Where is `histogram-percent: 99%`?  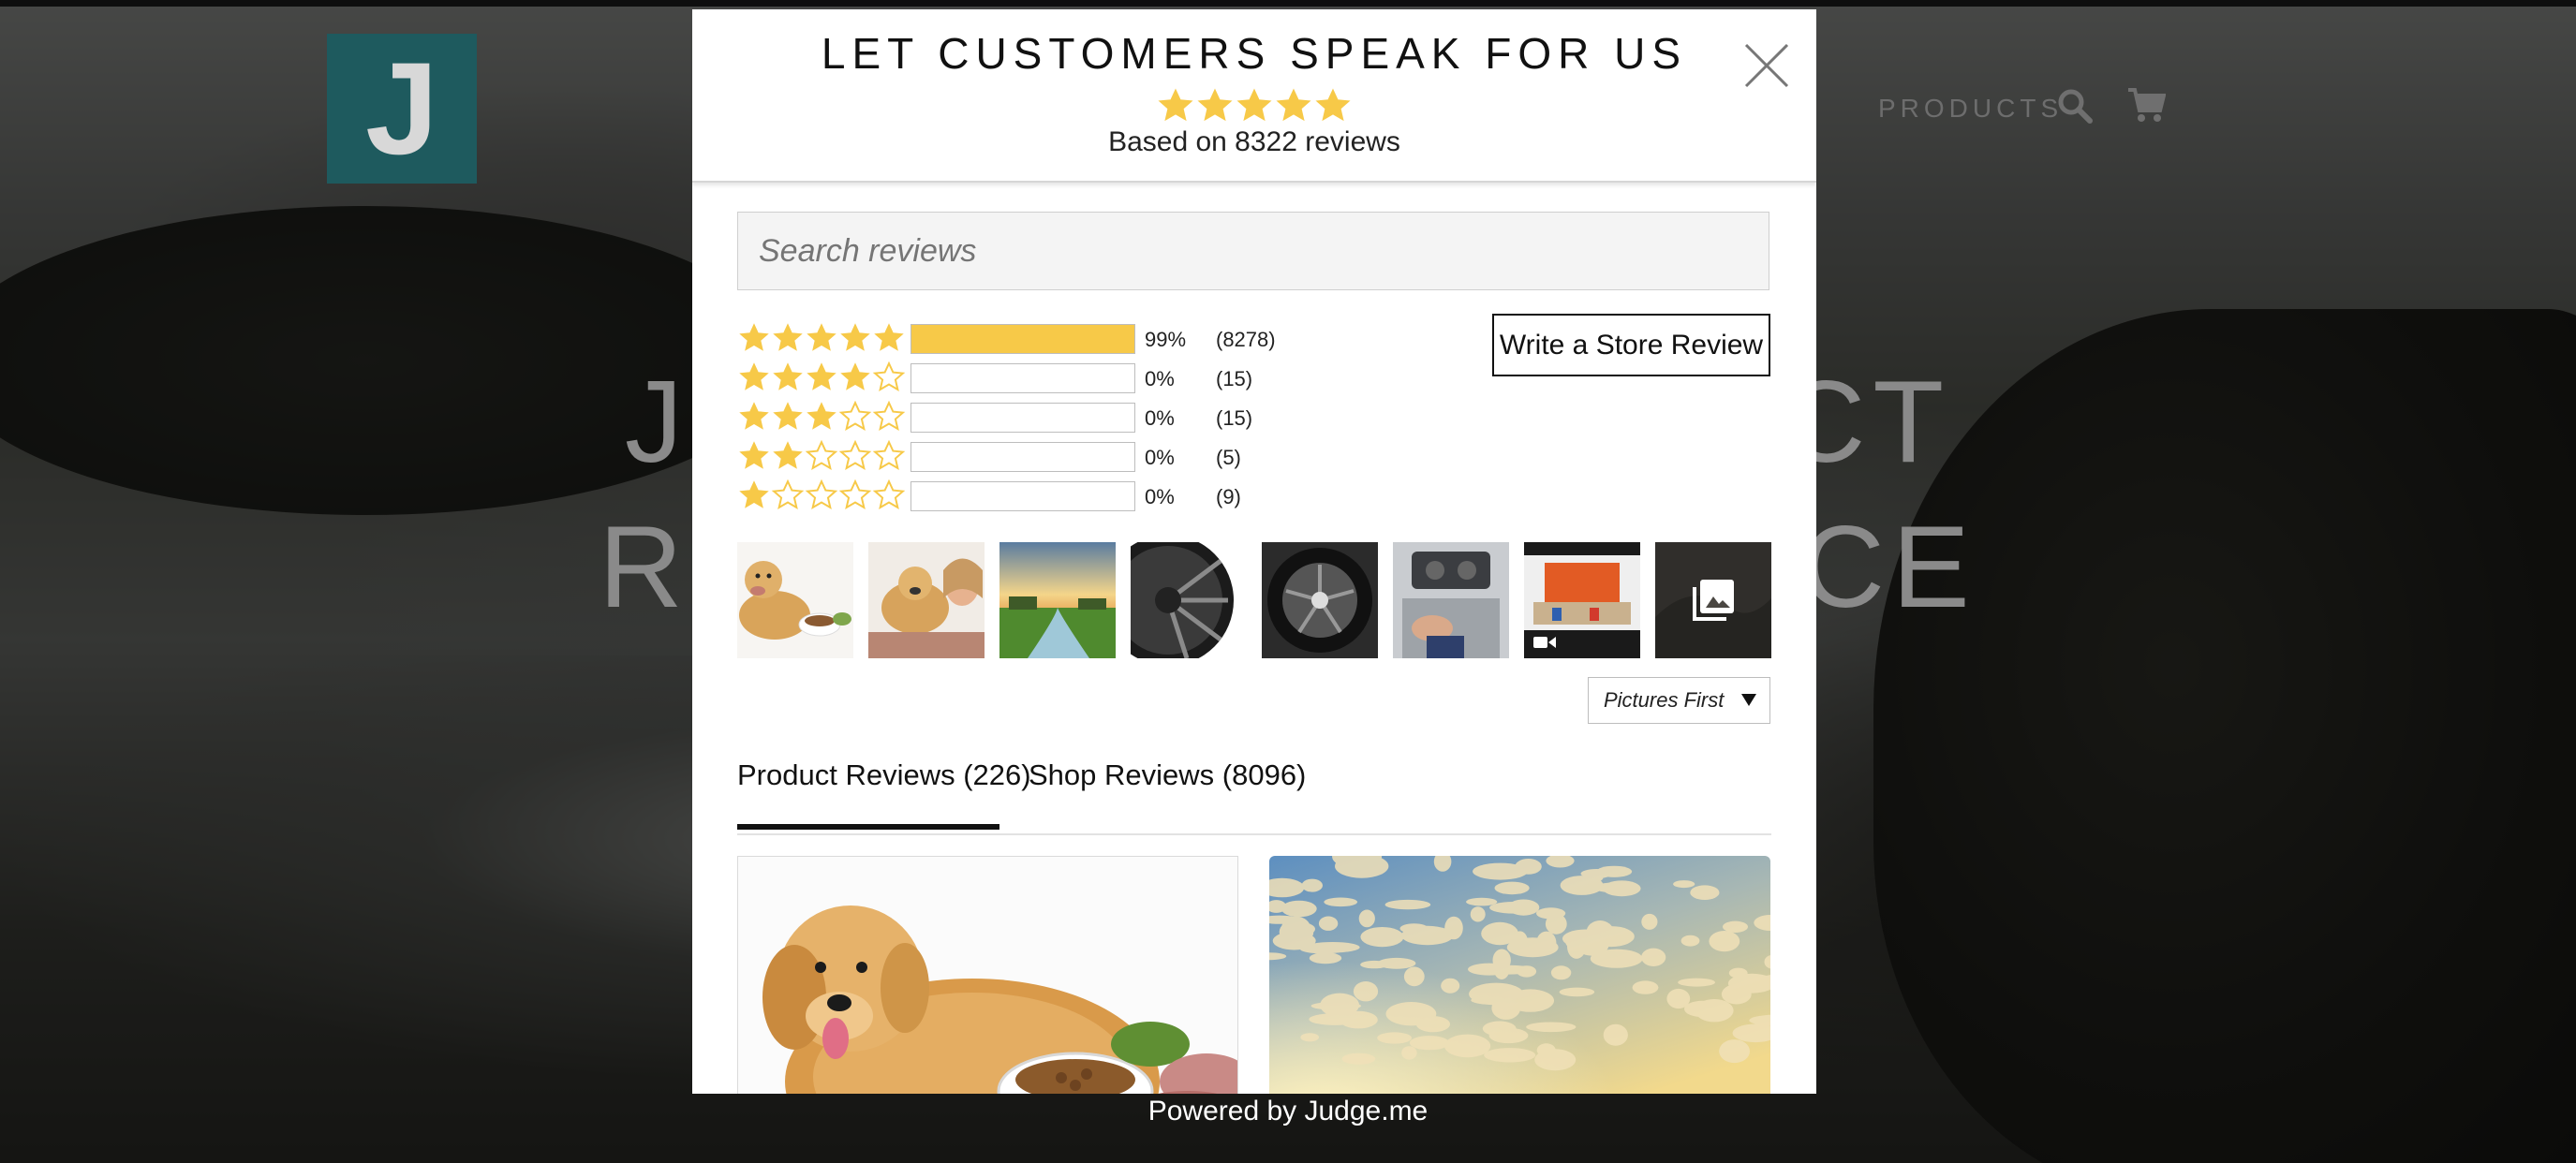 histogram-percent: 99% is located at coordinates (1166, 340).